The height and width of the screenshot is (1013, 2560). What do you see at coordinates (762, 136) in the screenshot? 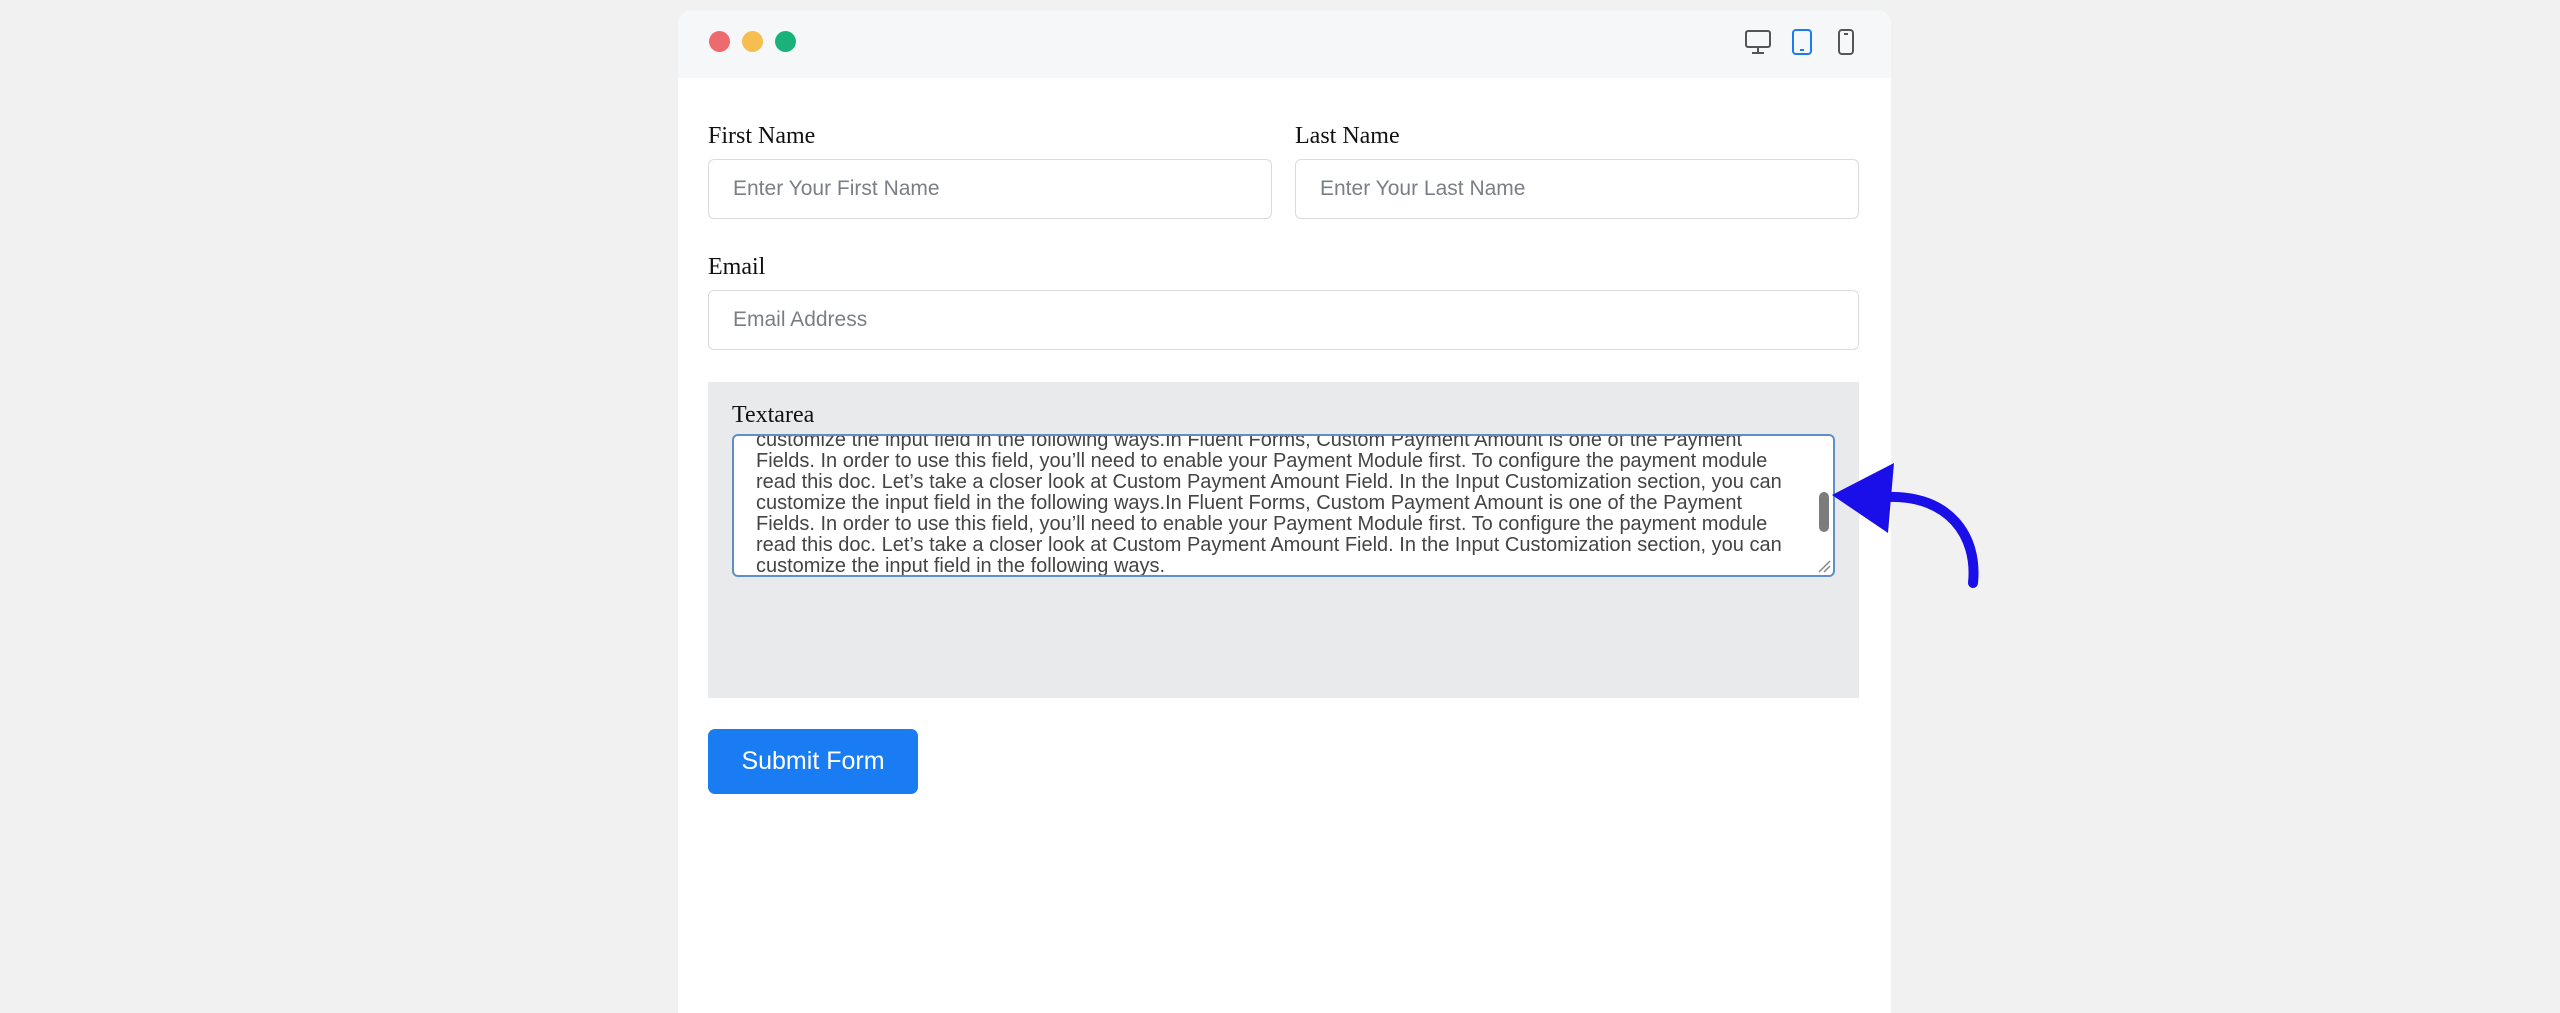
I see `first-name-label: First Name` at bounding box center [762, 136].